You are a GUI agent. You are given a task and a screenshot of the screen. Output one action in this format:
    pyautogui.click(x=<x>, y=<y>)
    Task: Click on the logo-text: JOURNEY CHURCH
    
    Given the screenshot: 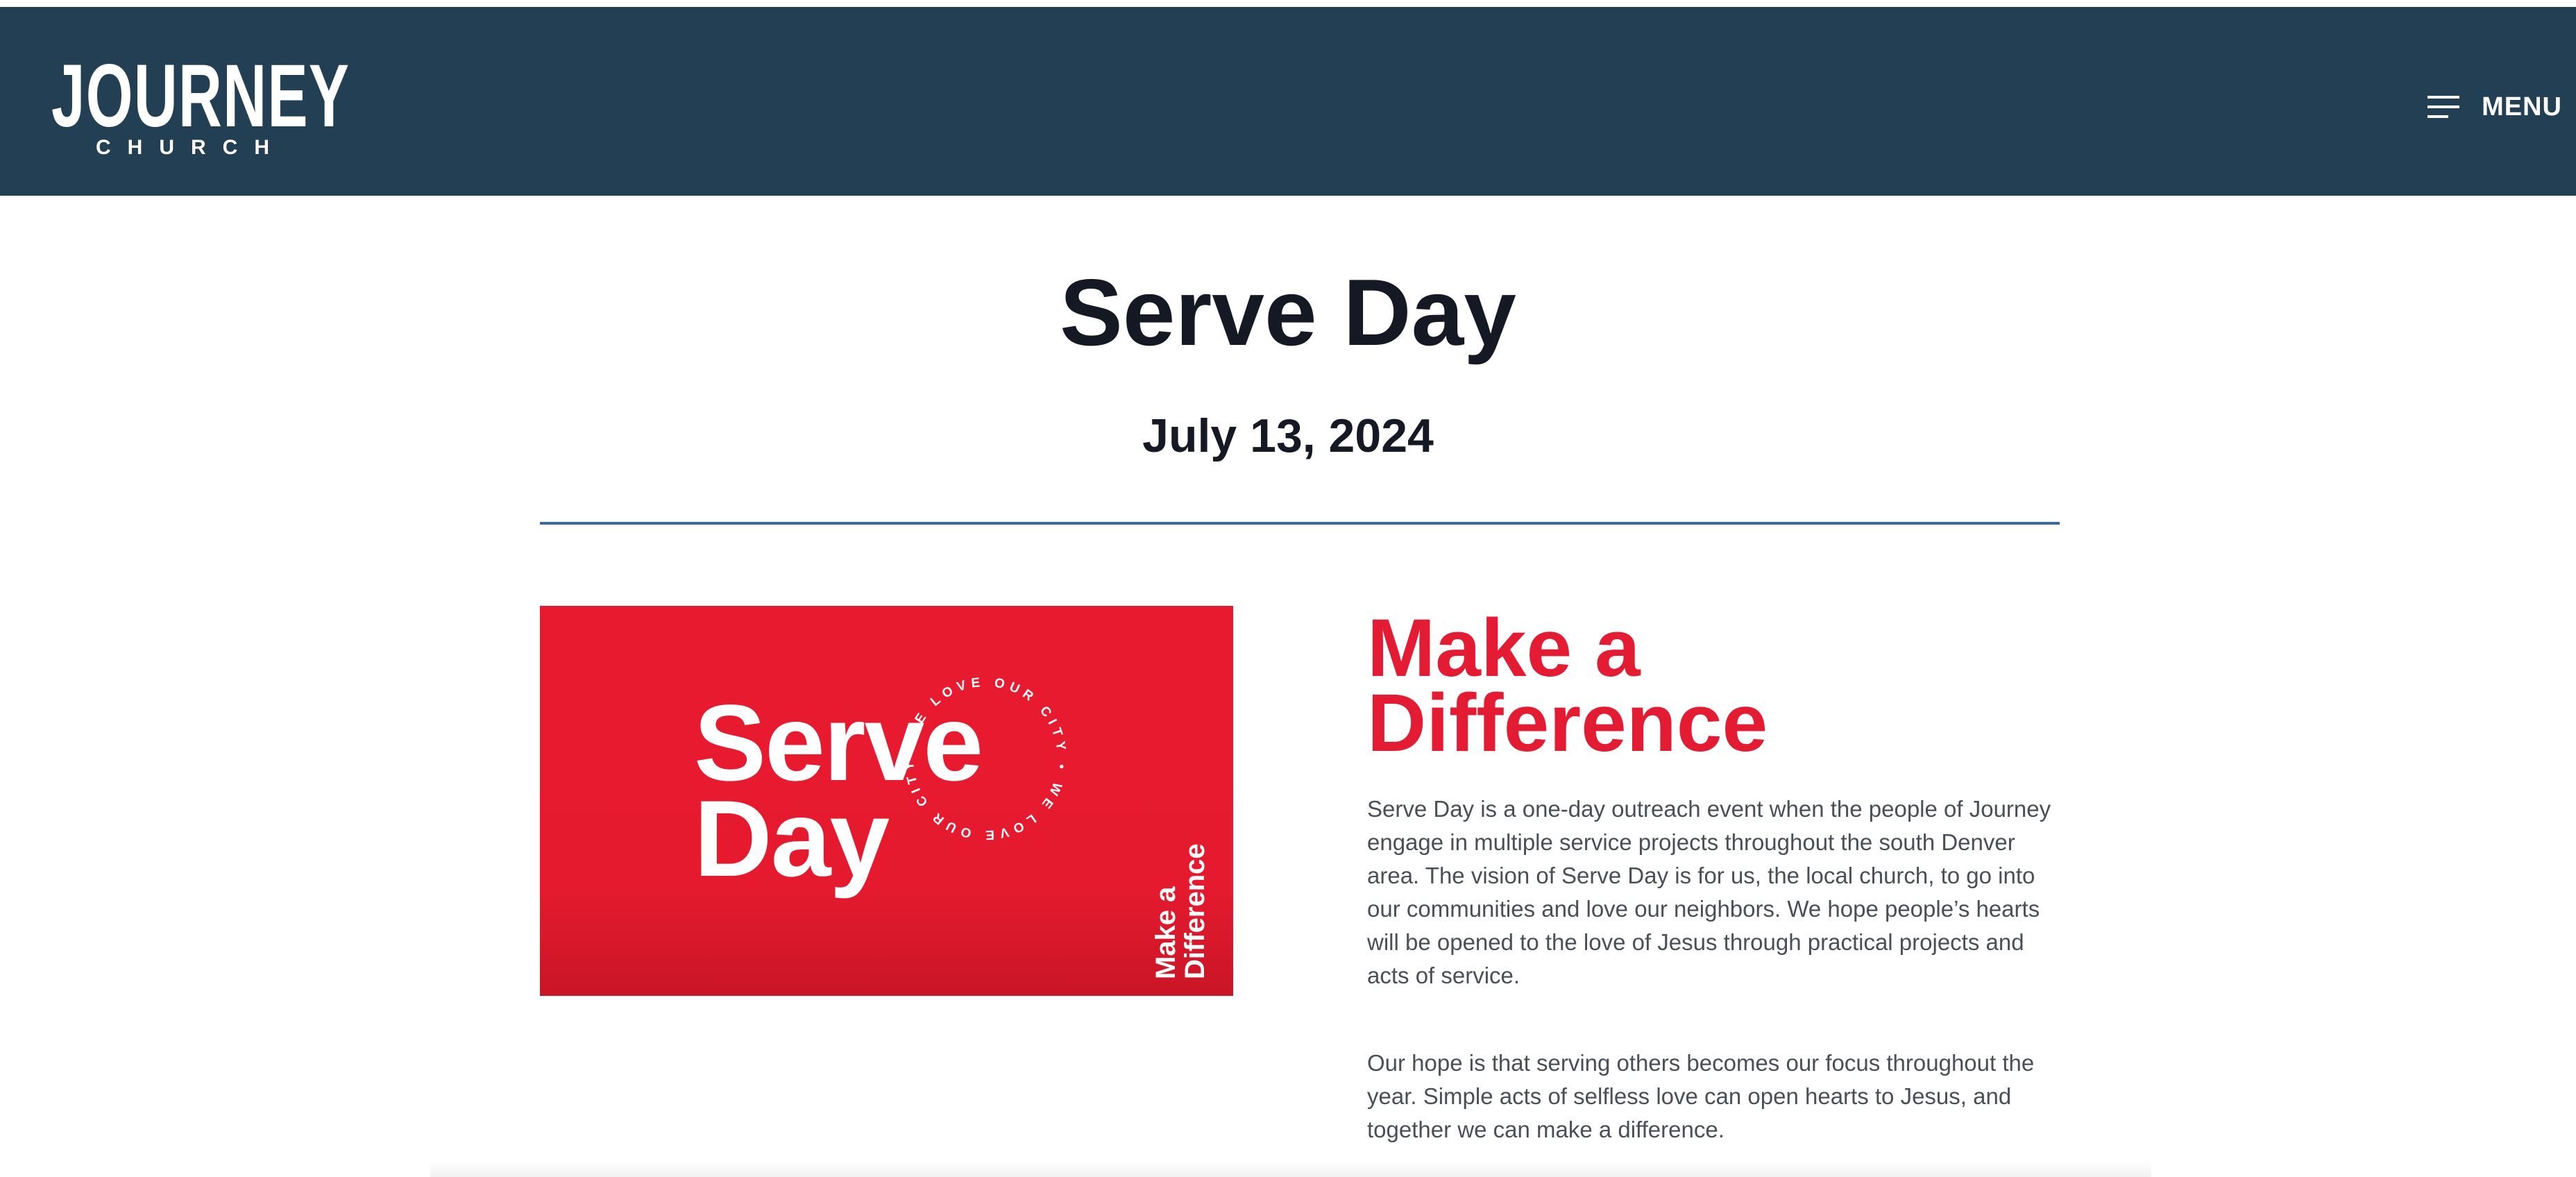 What is the action you would take?
    pyautogui.click(x=246, y=102)
    